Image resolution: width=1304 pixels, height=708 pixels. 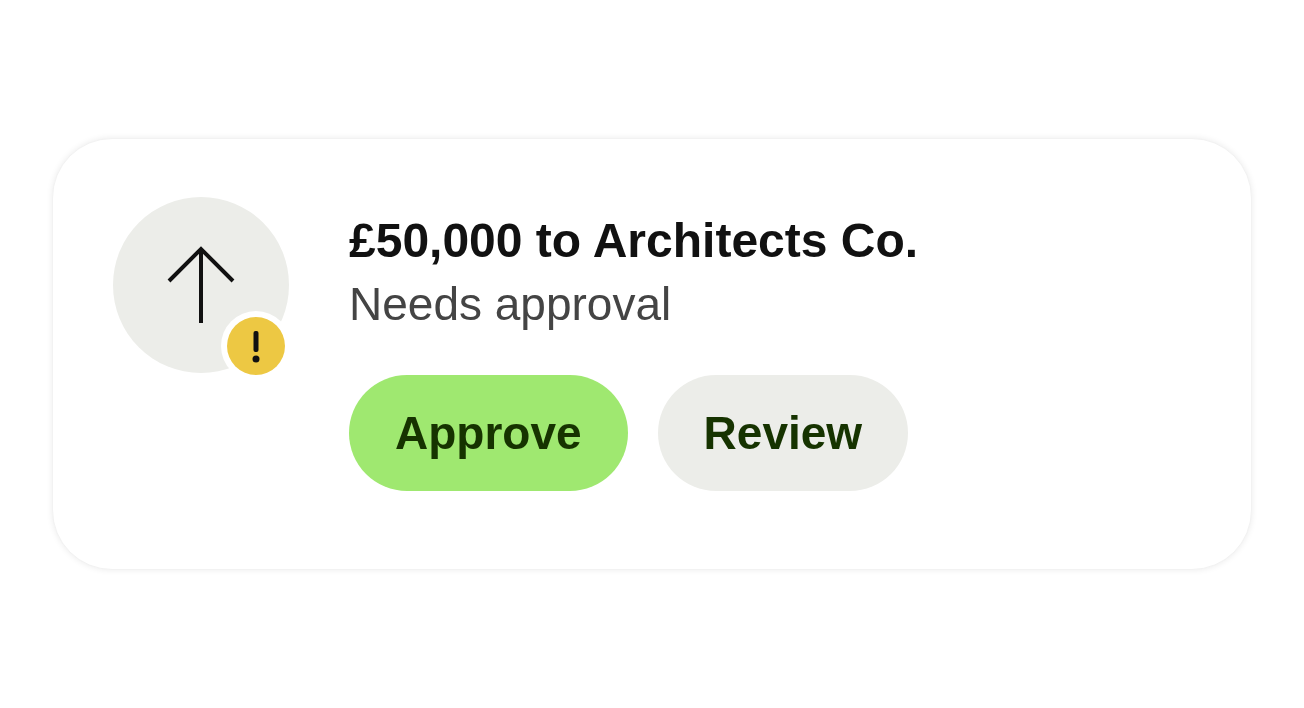 I want to click on status-text: Needs approval, so click(x=511, y=304).